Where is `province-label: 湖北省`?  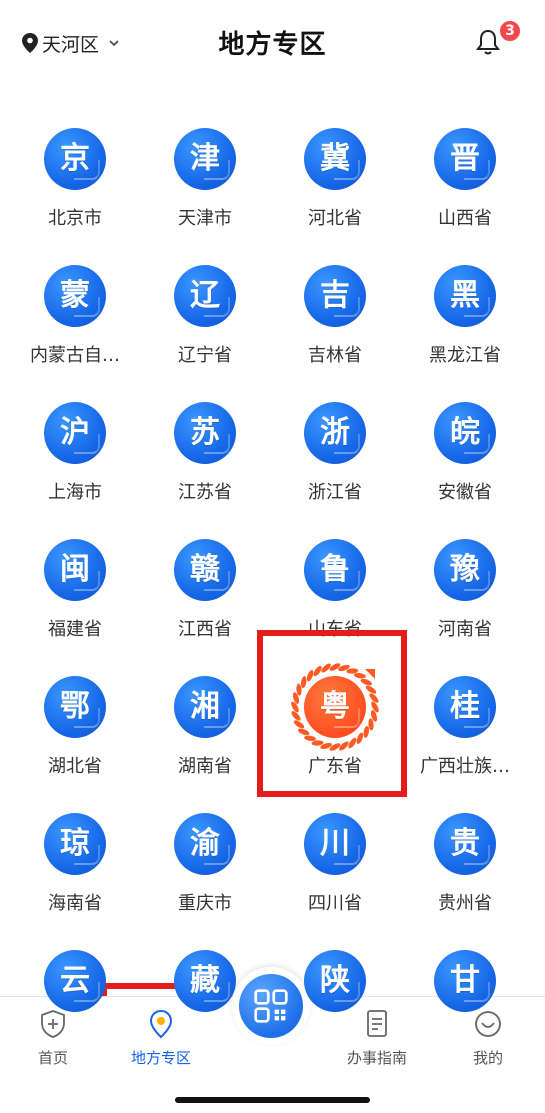
province-label: 湖北省 is located at coordinates (75, 766).